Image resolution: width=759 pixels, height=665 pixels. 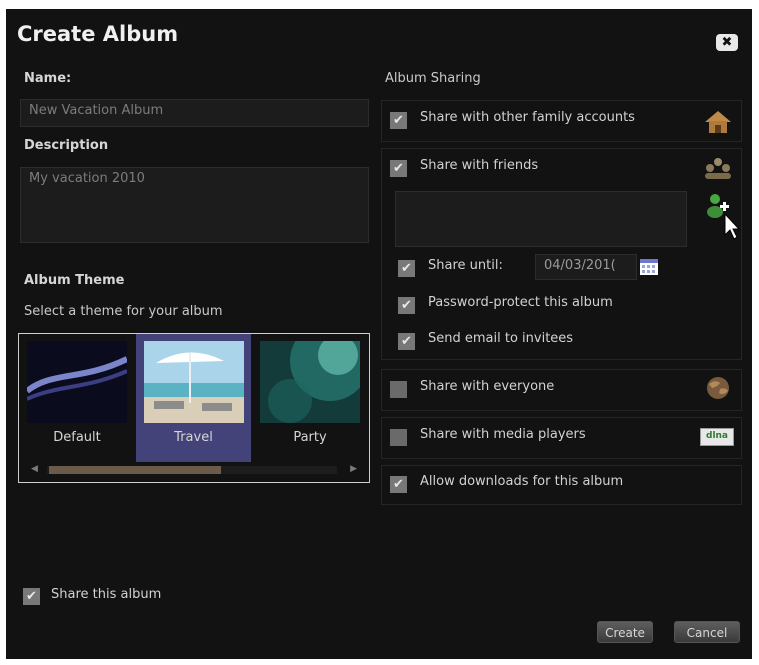 I want to click on theme-option-party: Party, so click(x=310, y=398).